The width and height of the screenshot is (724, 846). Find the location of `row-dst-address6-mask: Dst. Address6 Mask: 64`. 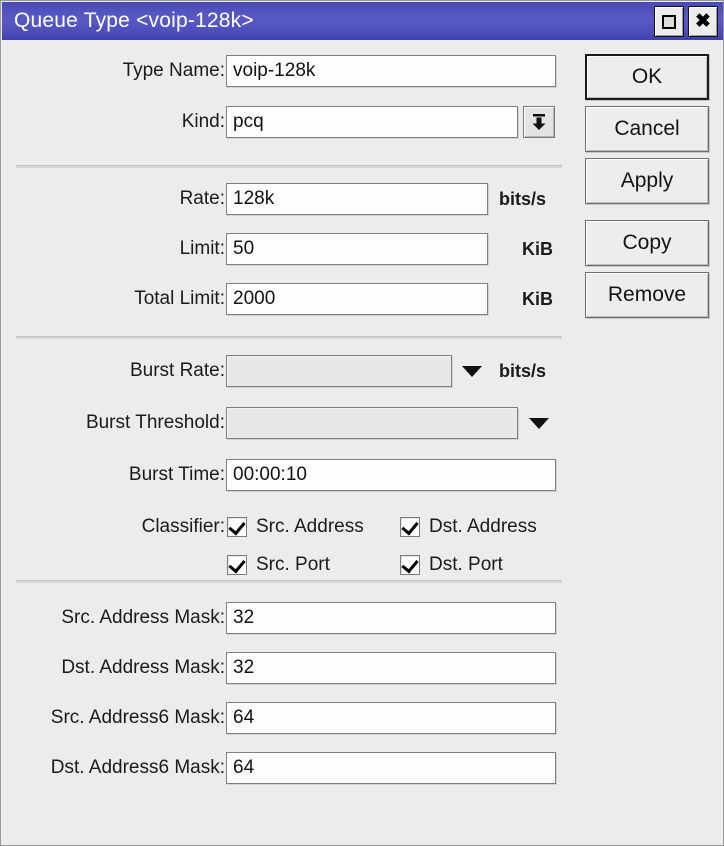

row-dst-address6-mask: Dst. Address6 Mask: 64 is located at coordinates (288, 768).